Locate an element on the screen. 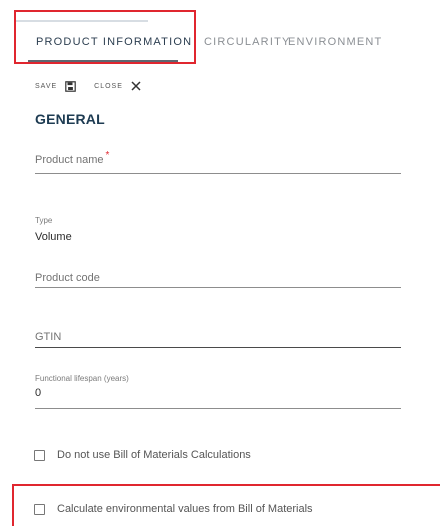 The height and width of the screenshot is (526, 440). section-title-general: GENERAL is located at coordinates (70, 119).